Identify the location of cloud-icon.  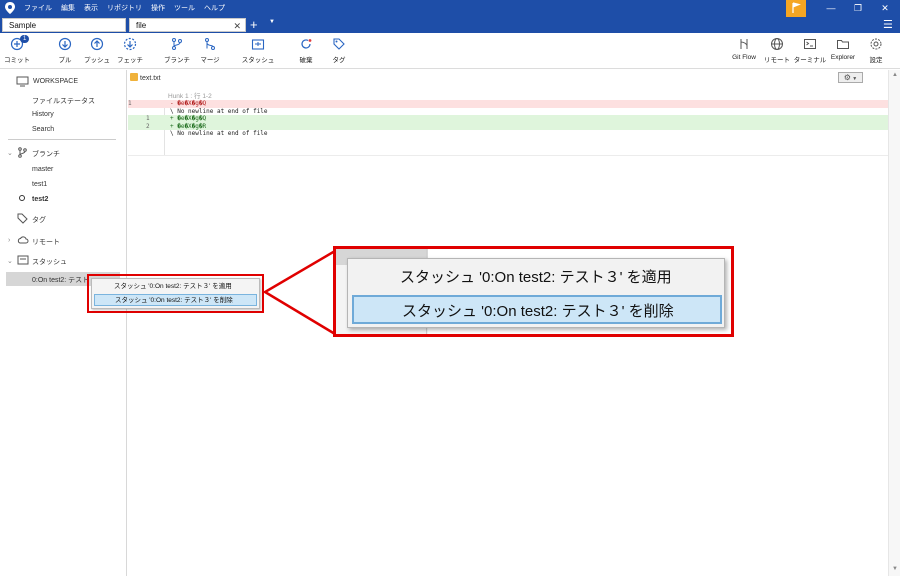
(23, 240).